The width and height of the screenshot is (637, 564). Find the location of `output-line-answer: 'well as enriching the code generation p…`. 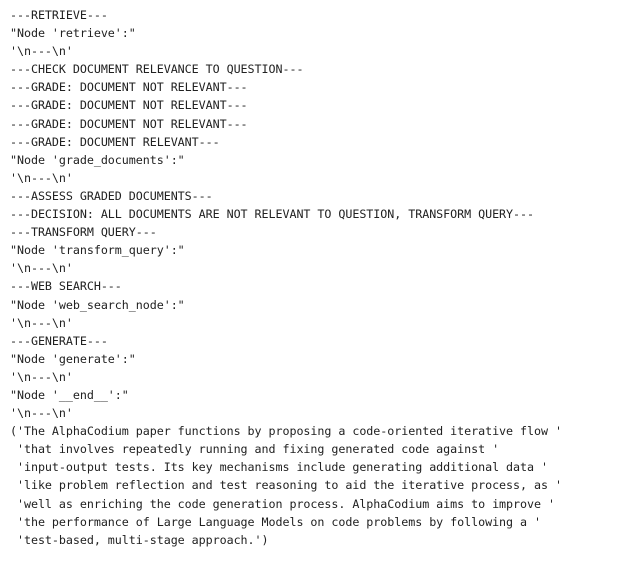

output-line-answer: 'well as enriching the code generation p… is located at coordinates (282, 503).